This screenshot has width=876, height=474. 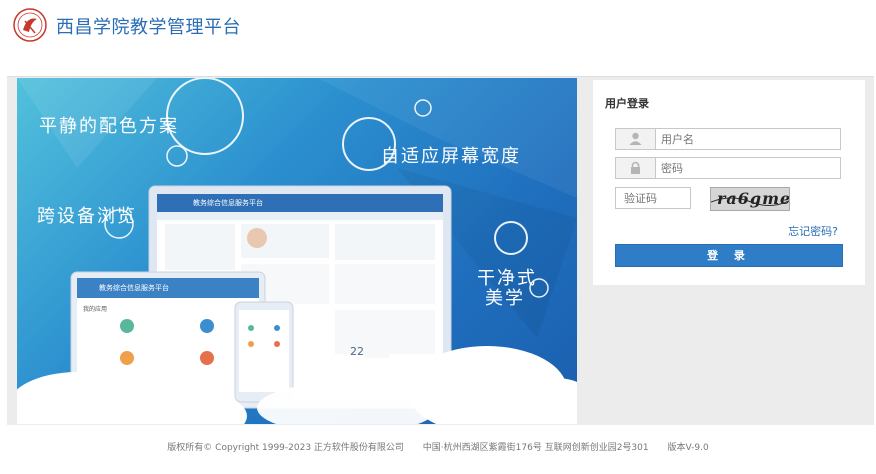 I want to click on tablet-app-name: 教务综合信息服务平台, so click(x=134, y=288).